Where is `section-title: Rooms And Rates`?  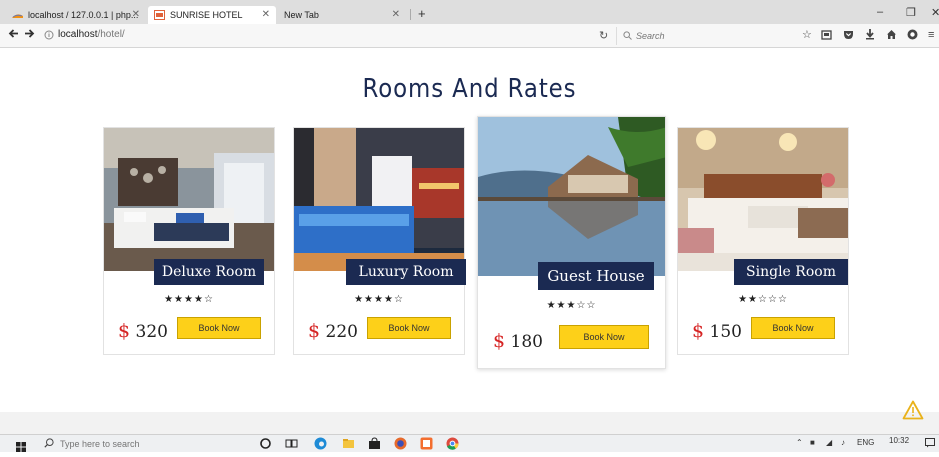 section-title: Rooms And Rates is located at coordinates (469, 89).